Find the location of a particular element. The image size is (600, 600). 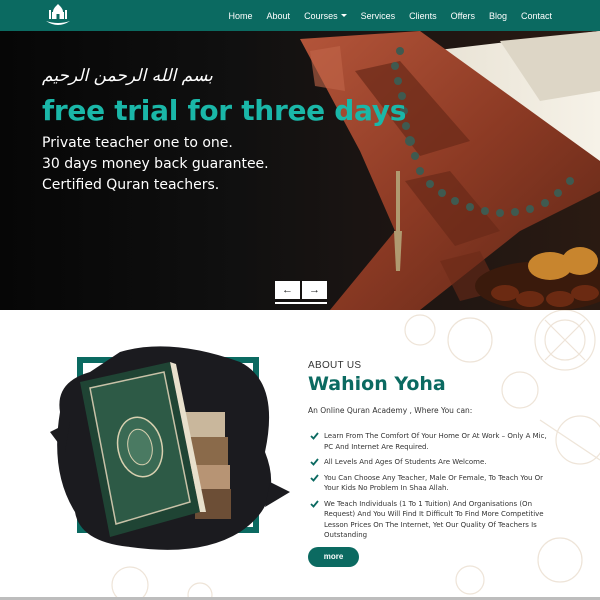

nav-courses: Courses is located at coordinates (325, 16).